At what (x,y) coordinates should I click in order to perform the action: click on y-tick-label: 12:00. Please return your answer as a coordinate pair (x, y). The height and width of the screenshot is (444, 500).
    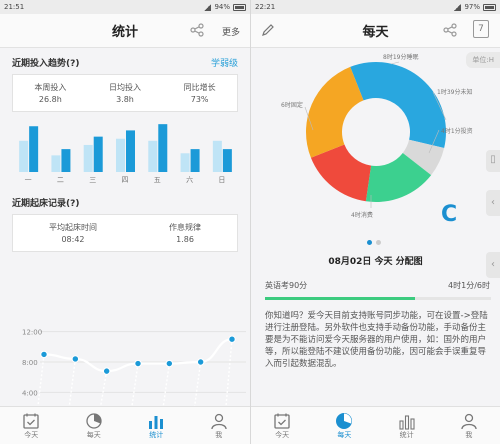
    Looking at the image, I should click on (32, 333).